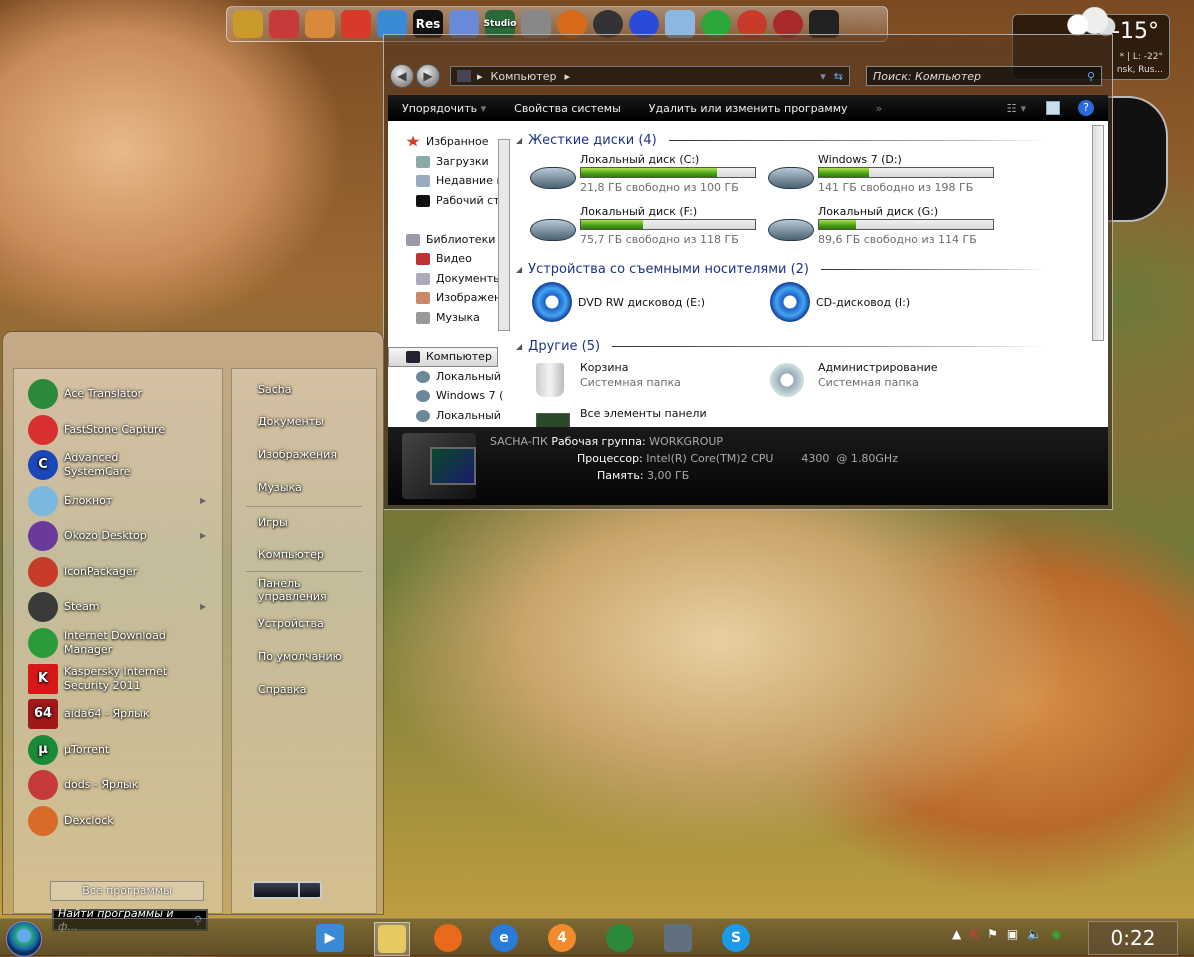  What do you see at coordinates (127, 891) in the screenshot?
I see `all-programs-button: Все программы` at bounding box center [127, 891].